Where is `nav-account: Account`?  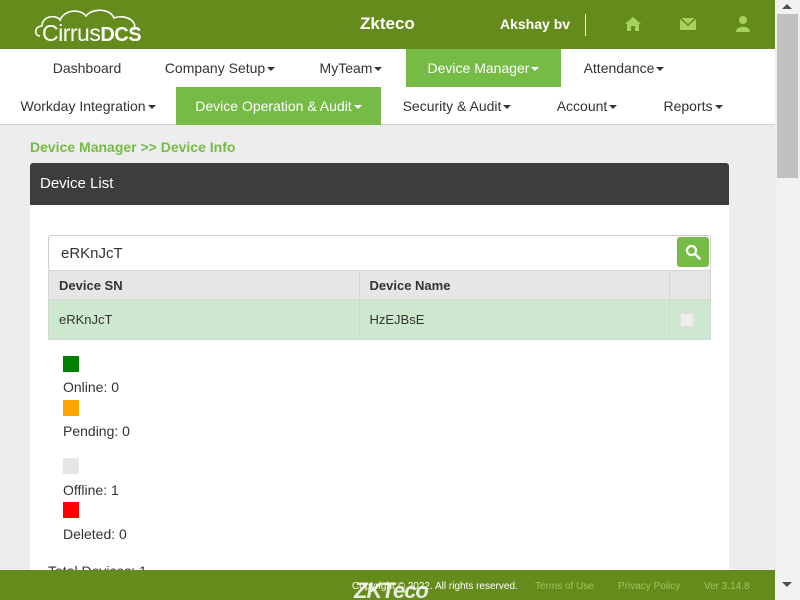 nav-account: Account is located at coordinates (587, 106).